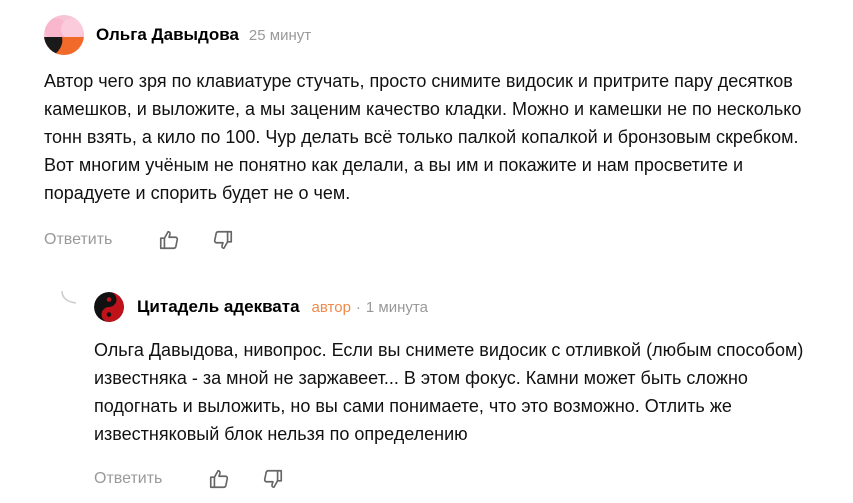 This screenshot has width=853, height=503. Describe the element at coordinates (280, 35) in the screenshot. I see `comment-time: 25 минут` at that location.